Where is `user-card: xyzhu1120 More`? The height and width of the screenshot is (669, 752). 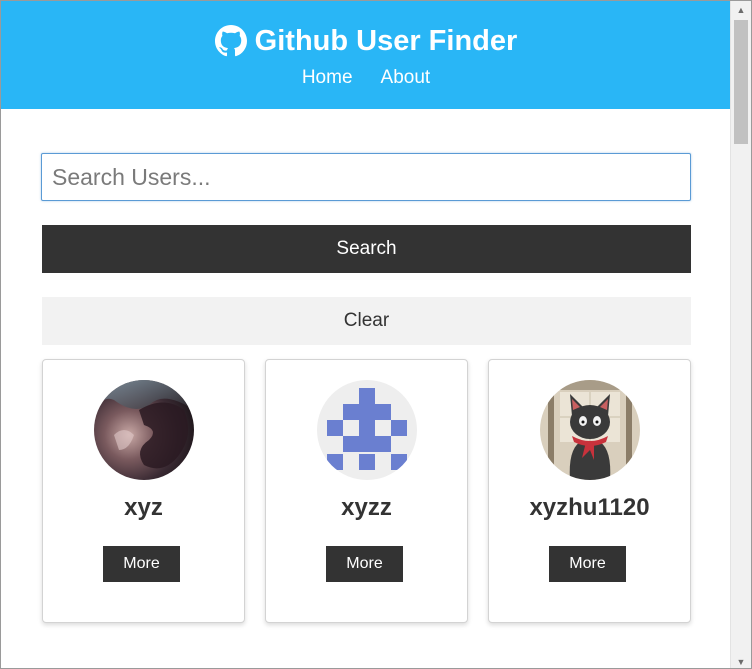 user-card: xyzhu1120 More is located at coordinates (589, 491).